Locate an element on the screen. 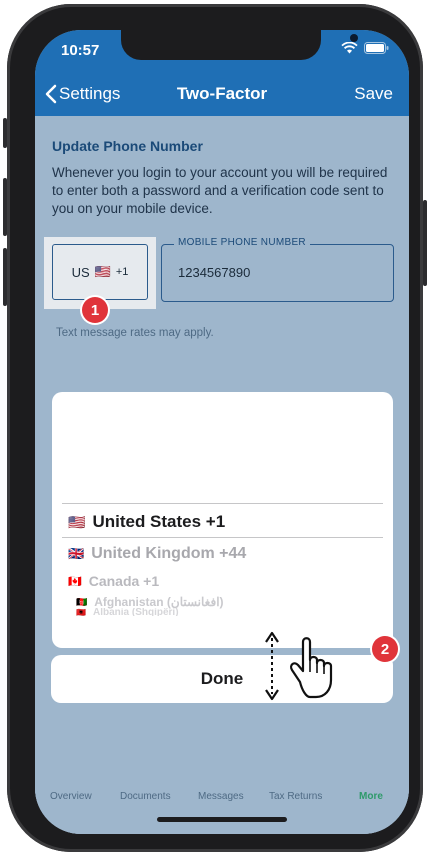 The height and width of the screenshot is (857, 430). picker-item: 🇬🇧 United Kingdom +44 is located at coordinates (157, 554).